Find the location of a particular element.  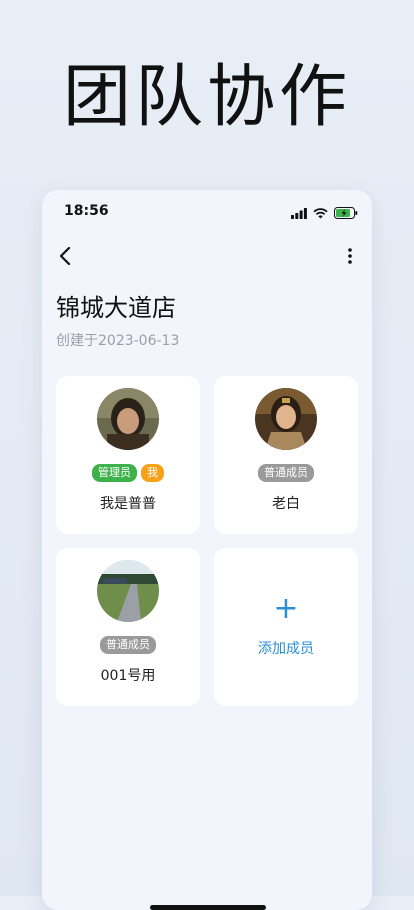

more-button is located at coordinates (350, 256).